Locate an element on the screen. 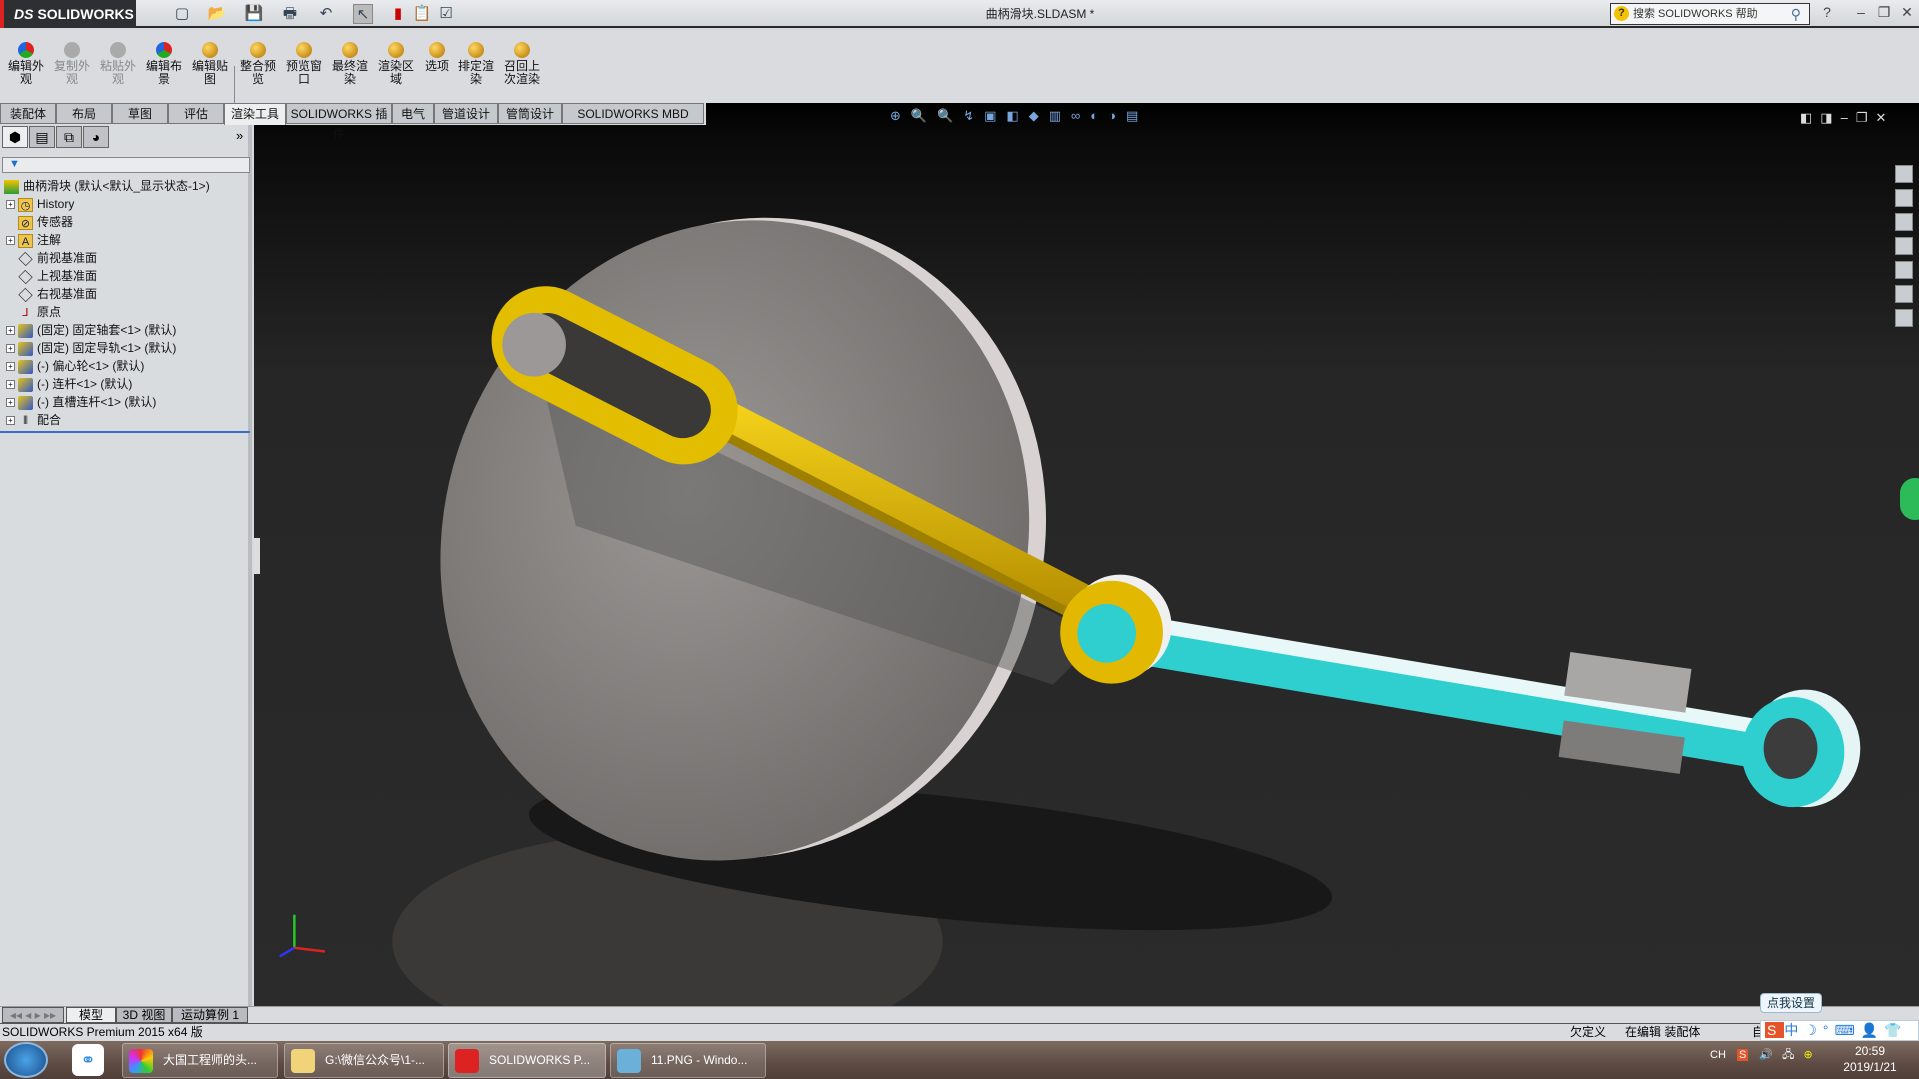 Image resolution: width=1919 pixels, height=1079 pixels. paste-appearance-button: 粘贴外观 is located at coordinates (118, 64).